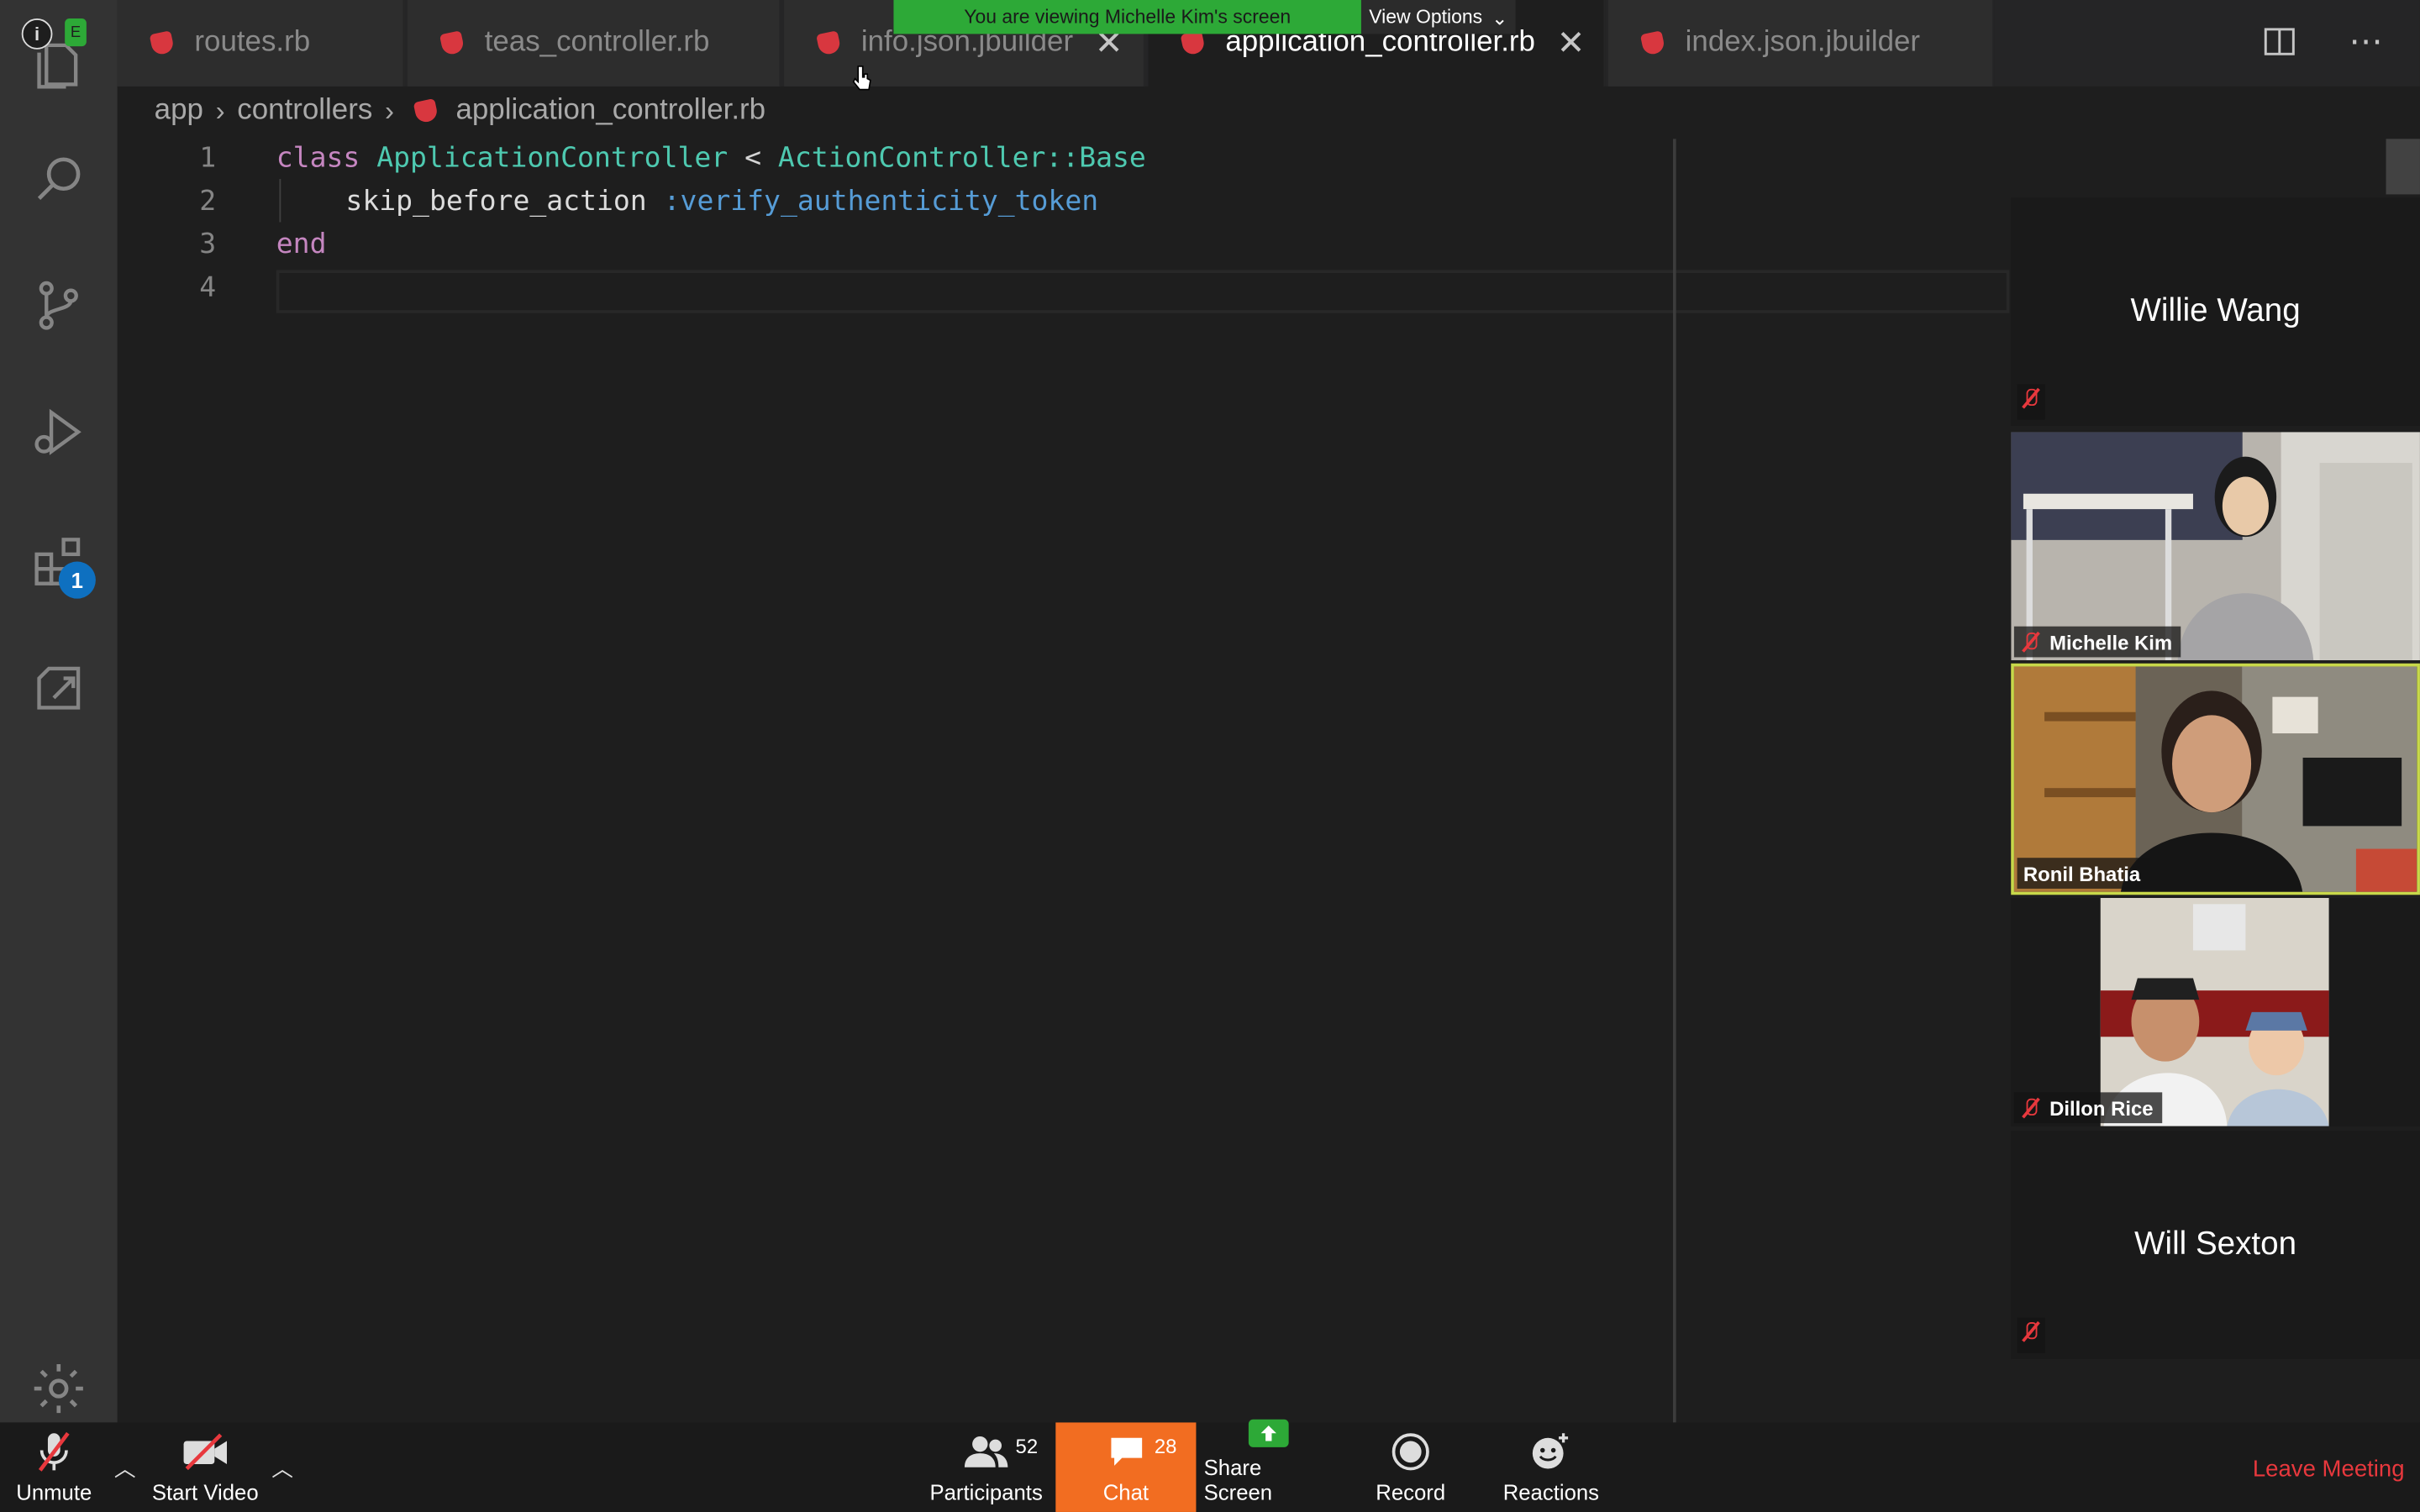 The image size is (2420, 1512). I want to click on share-screen-button: Share Screen, so click(1268, 1465).